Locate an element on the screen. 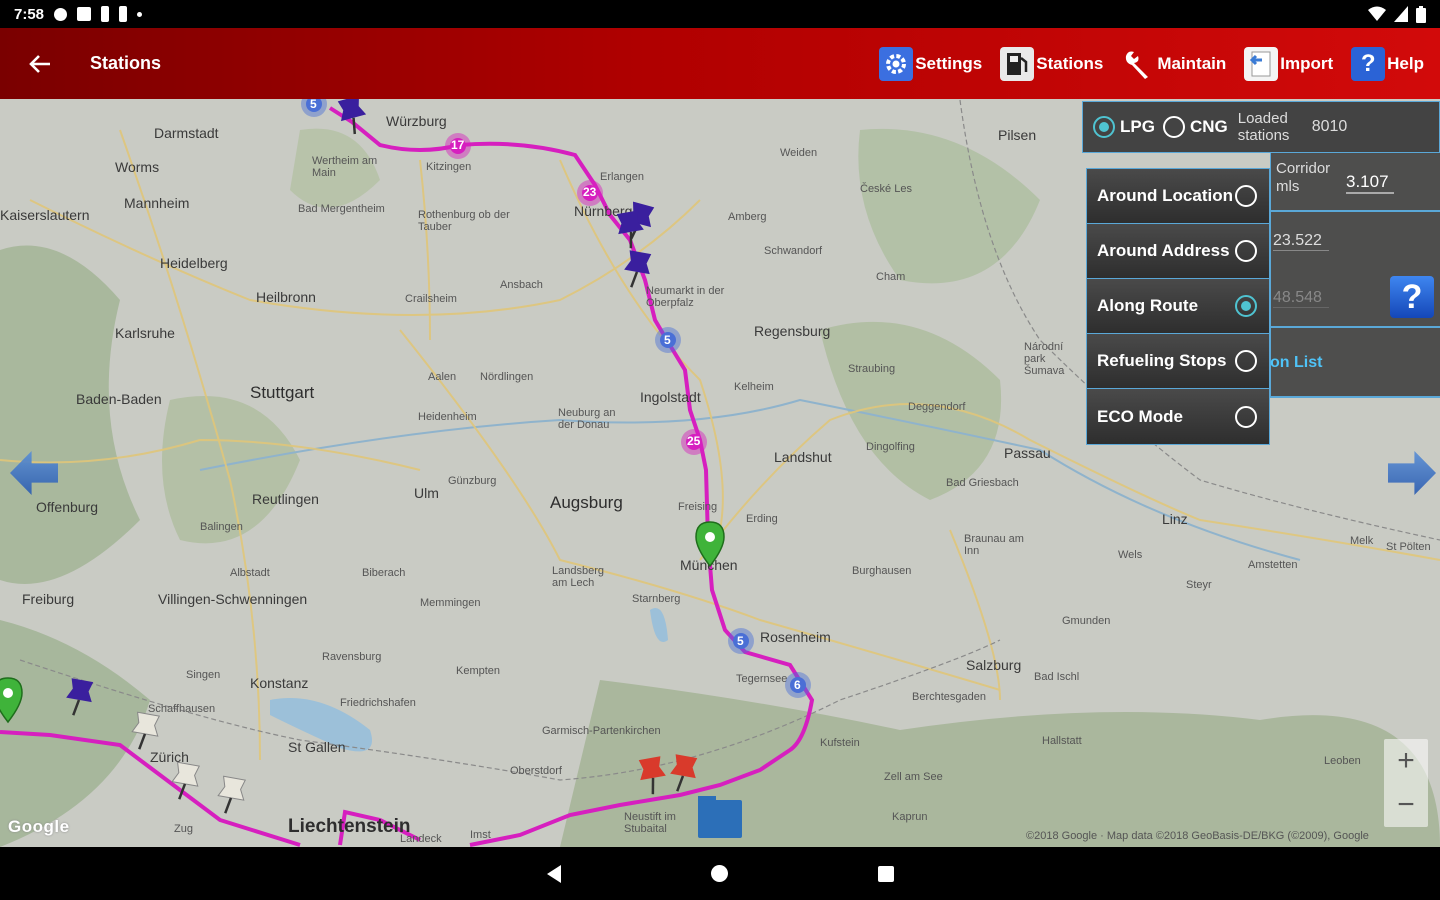 The width and height of the screenshot is (1440, 900). city-label: Straubing is located at coordinates (872, 369).